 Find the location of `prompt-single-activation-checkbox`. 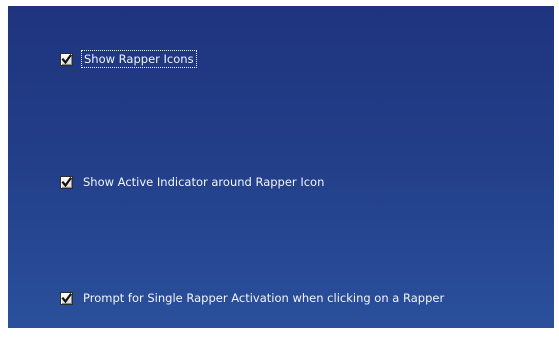

prompt-single-activation-checkbox is located at coordinates (66, 298).